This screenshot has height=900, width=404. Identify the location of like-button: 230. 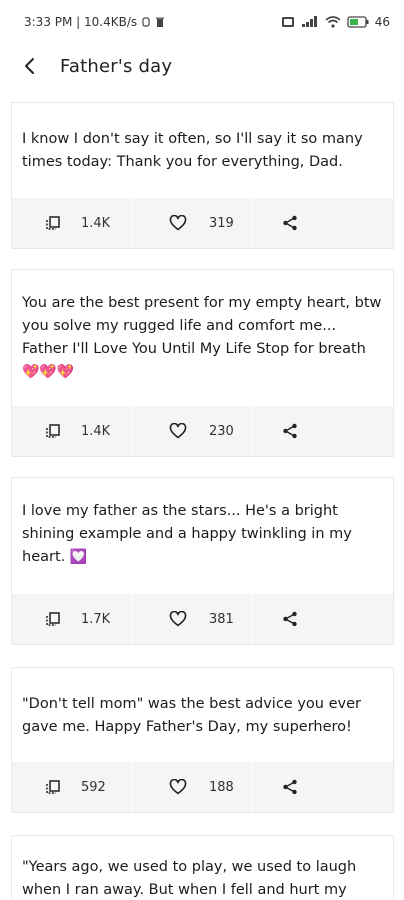
(192, 431).